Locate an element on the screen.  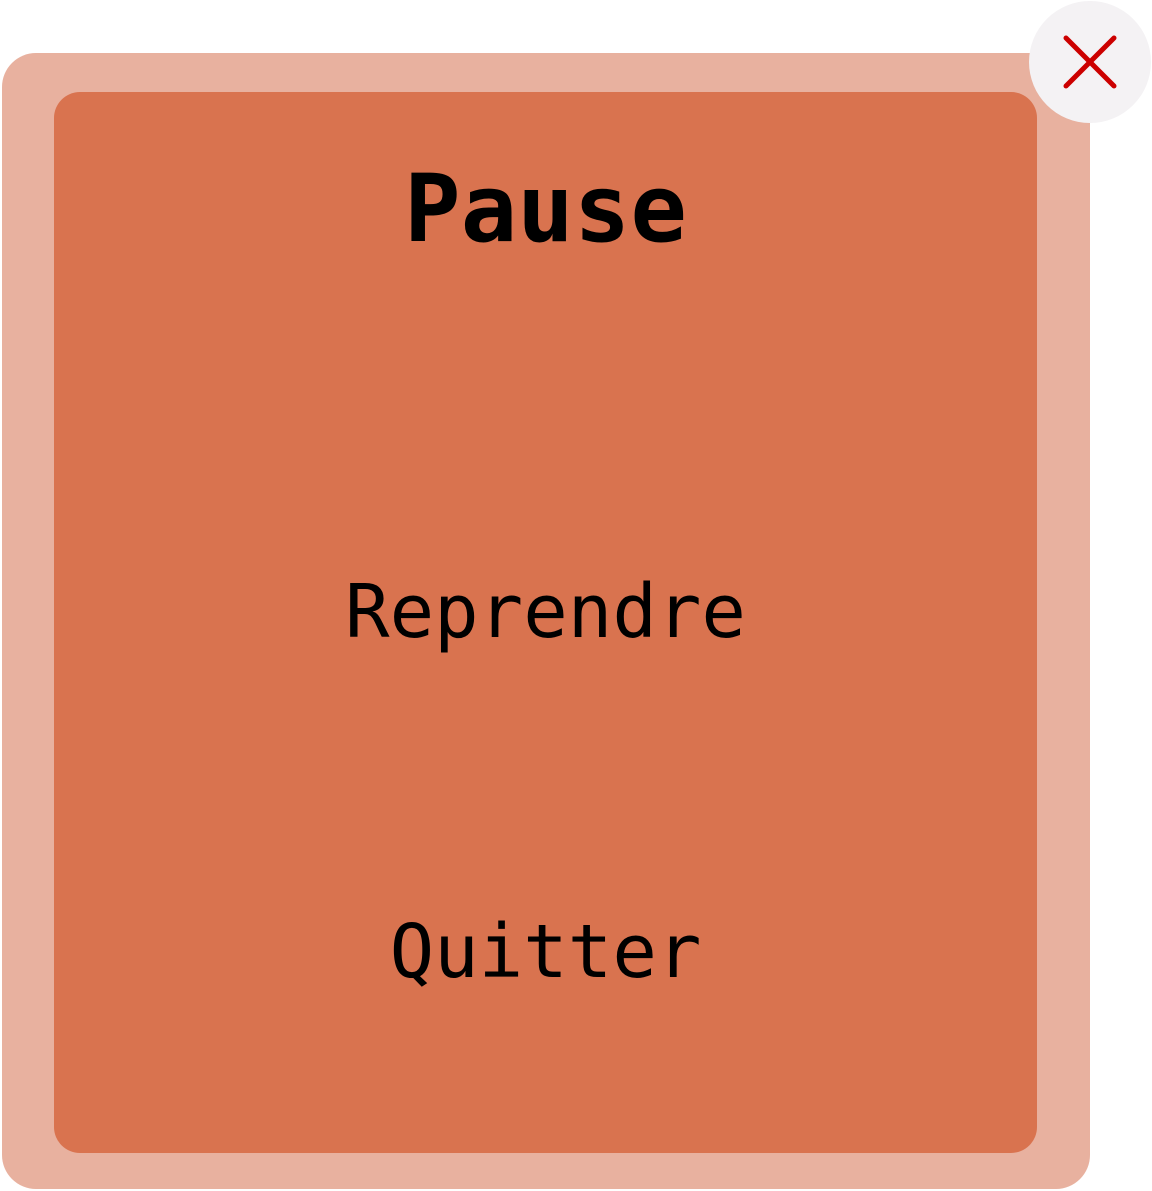
close-icon is located at coordinates (1090, 62).